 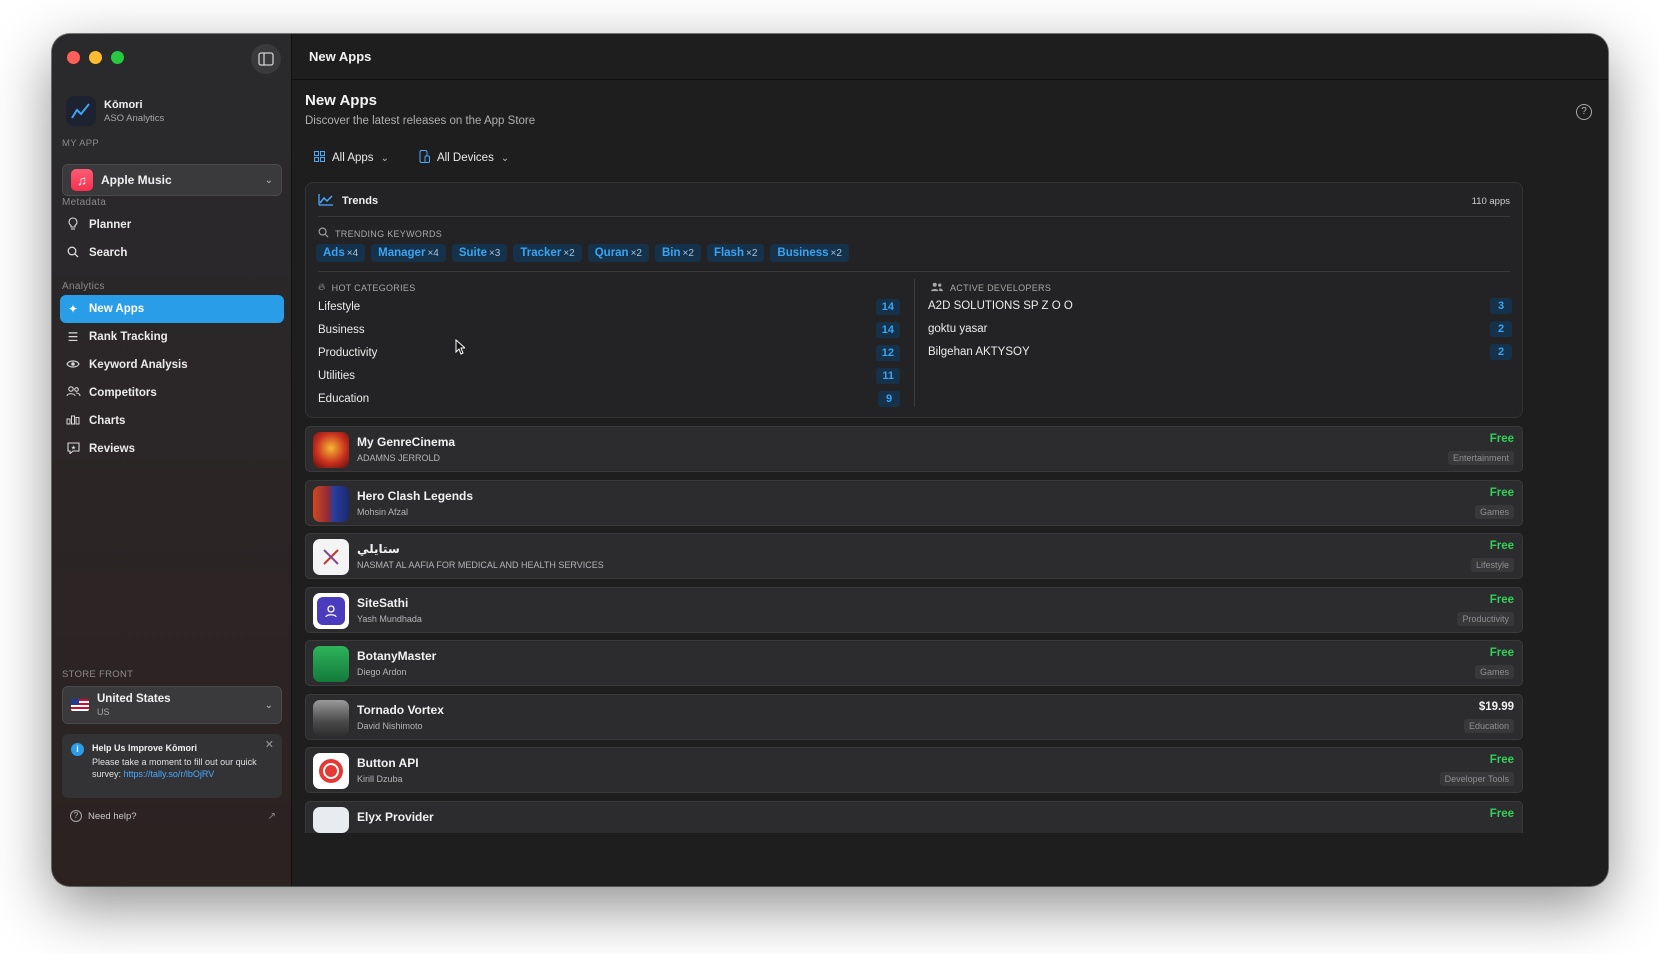 I want to click on zoom-window-button, so click(x=117, y=57).